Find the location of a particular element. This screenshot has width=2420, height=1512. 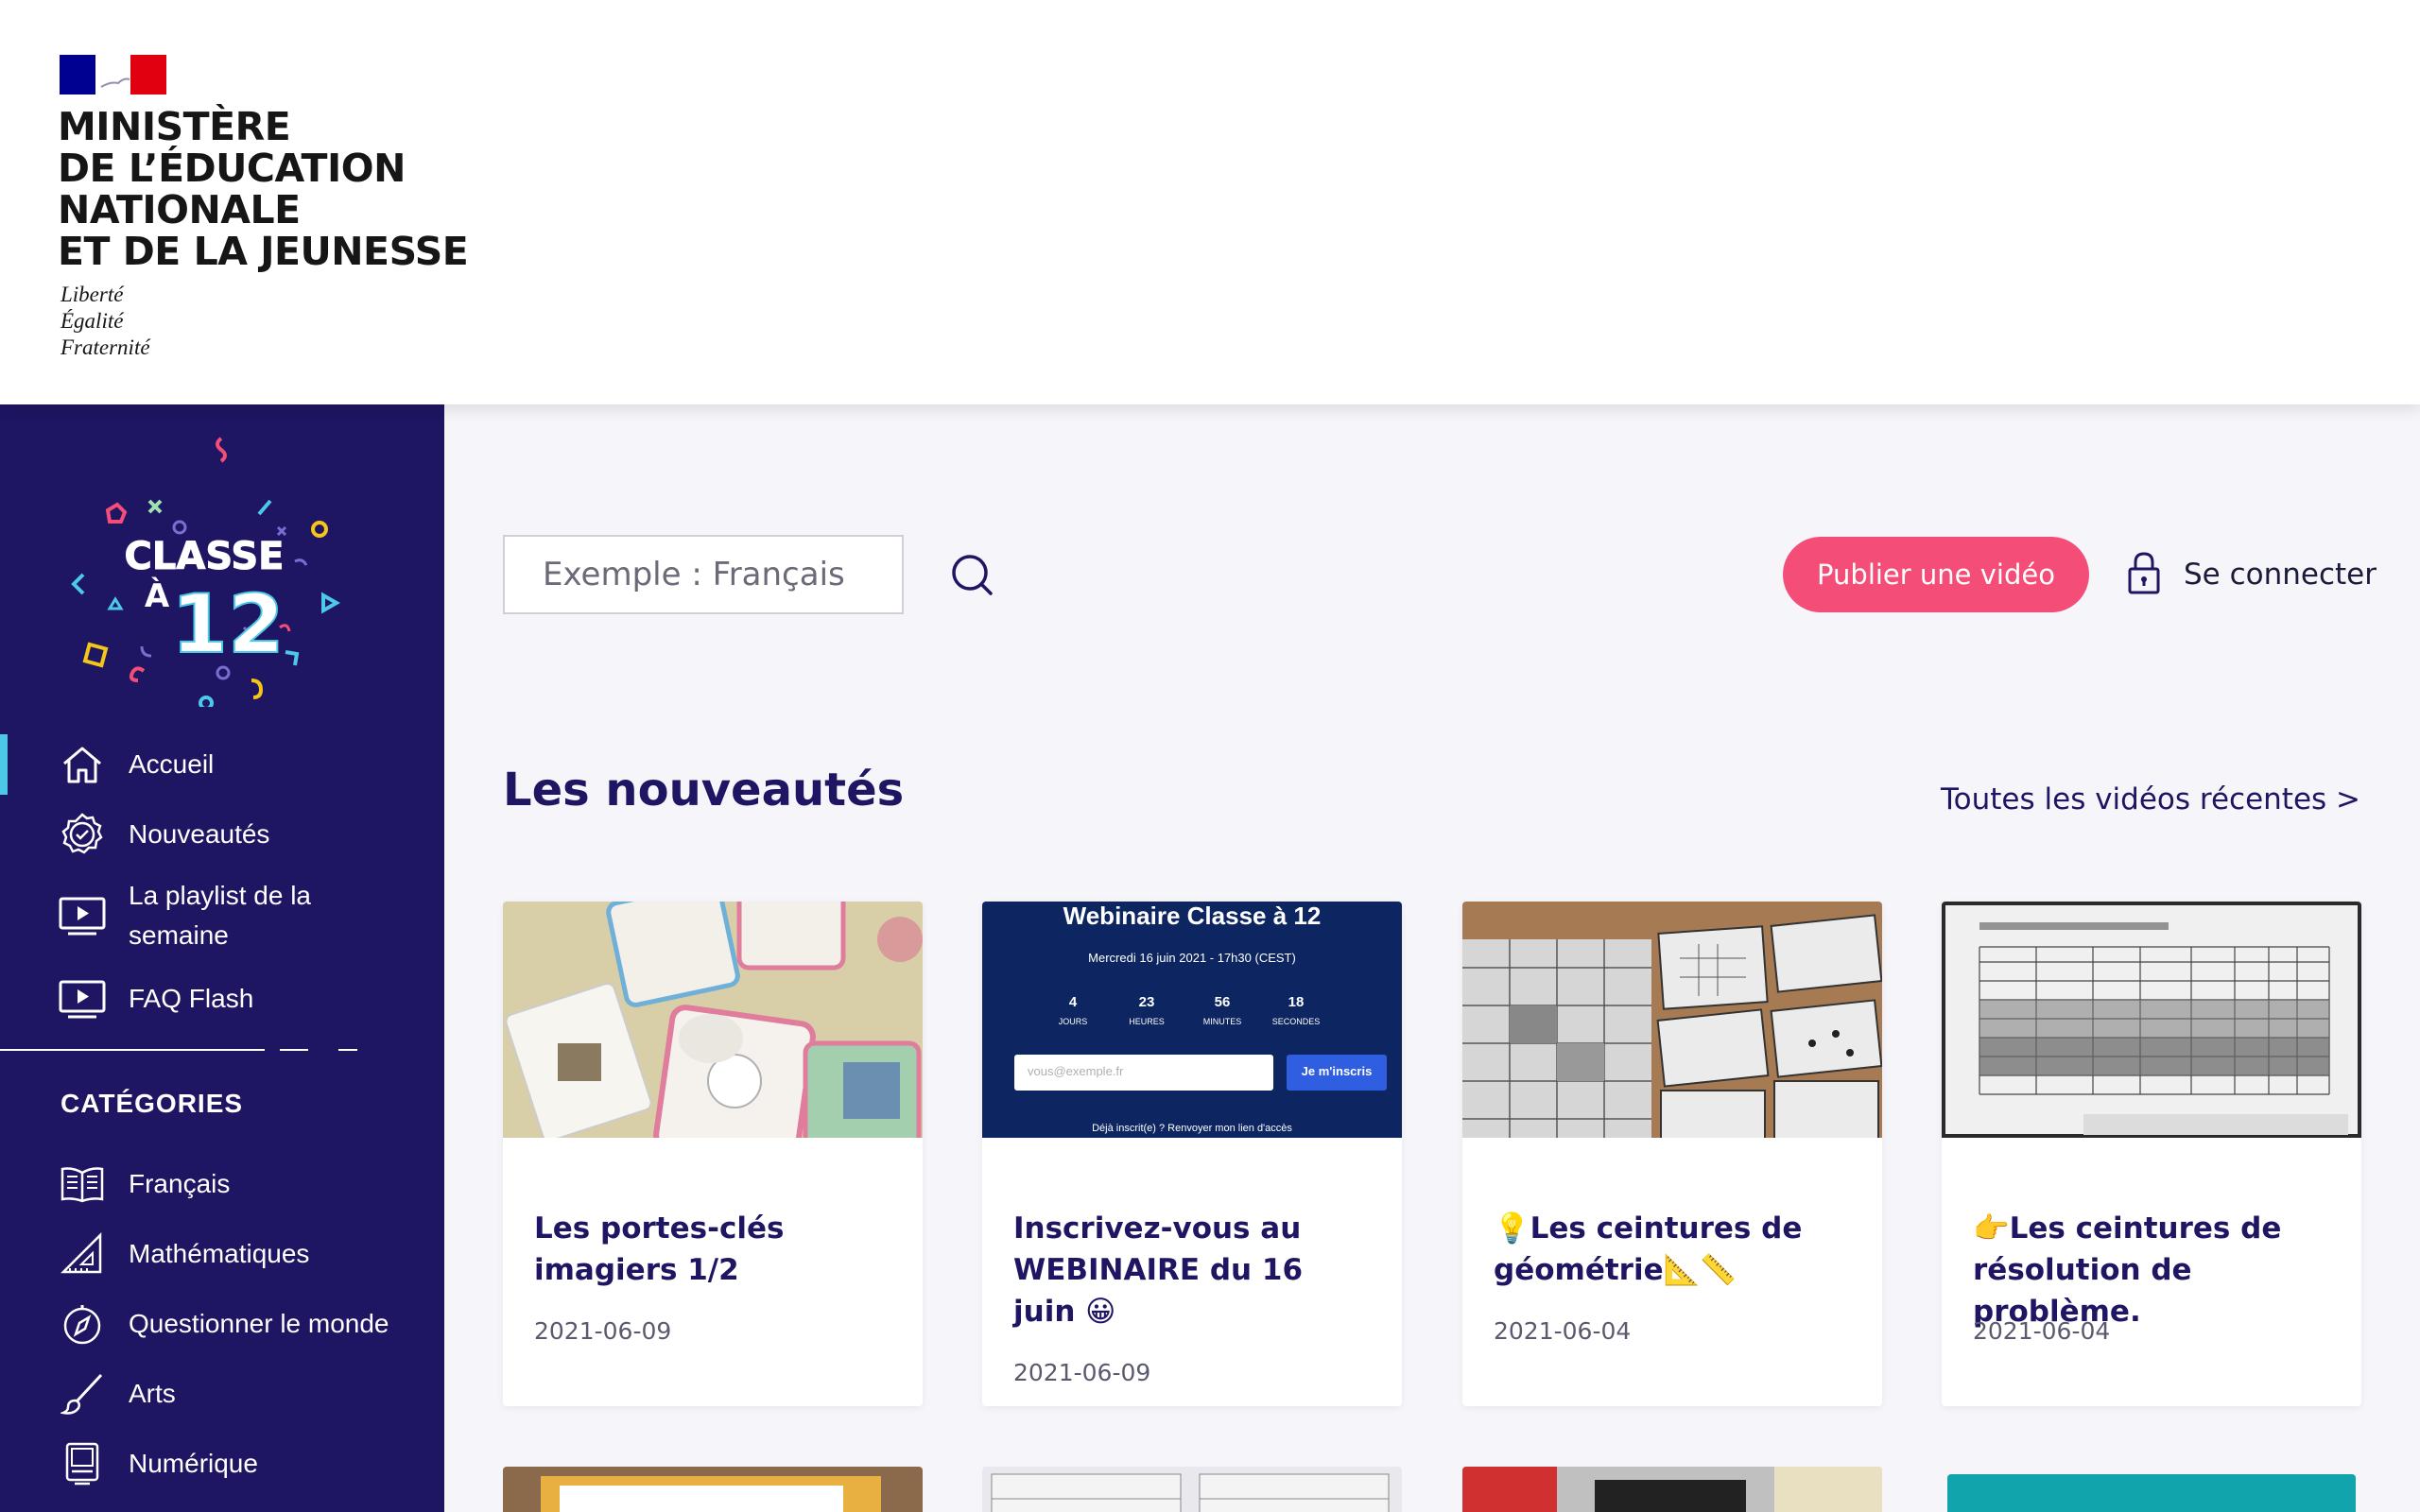

nav-label: La playlist de la semaine is located at coordinates (220, 915).